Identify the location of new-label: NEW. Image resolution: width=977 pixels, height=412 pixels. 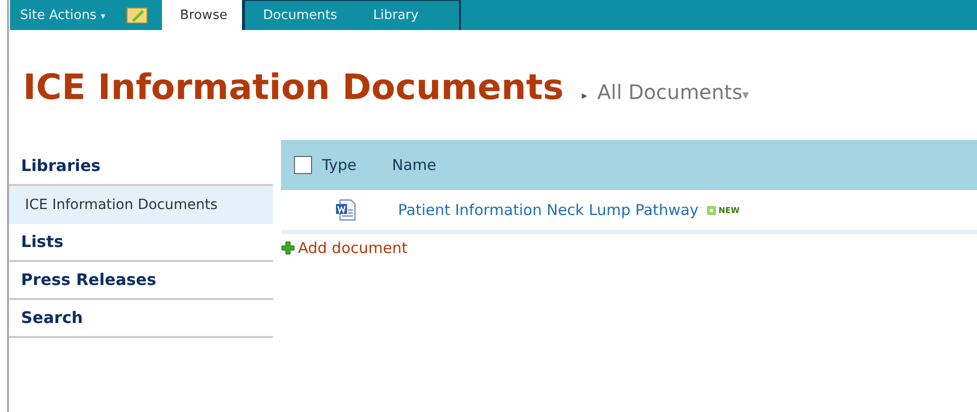
(729, 210).